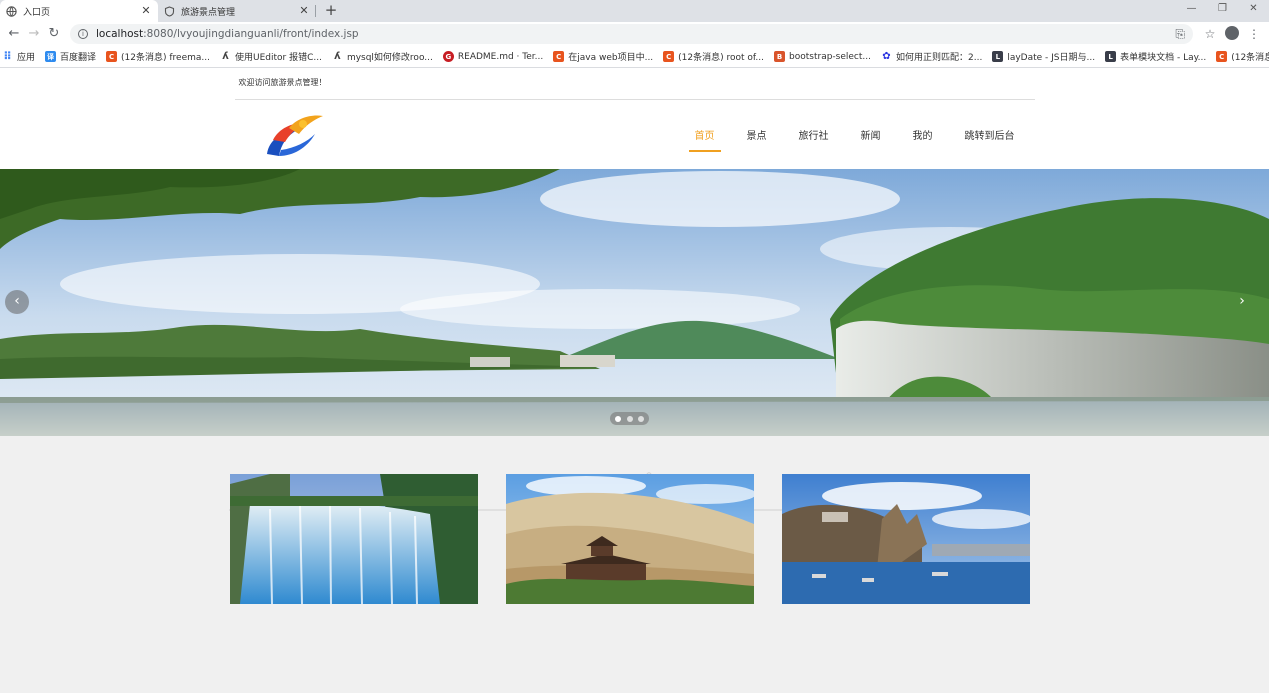 This screenshot has width=1269, height=693. What do you see at coordinates (83, 34) in the screenshot?
I see `info-icon: i` at bounding box center [83, 34].